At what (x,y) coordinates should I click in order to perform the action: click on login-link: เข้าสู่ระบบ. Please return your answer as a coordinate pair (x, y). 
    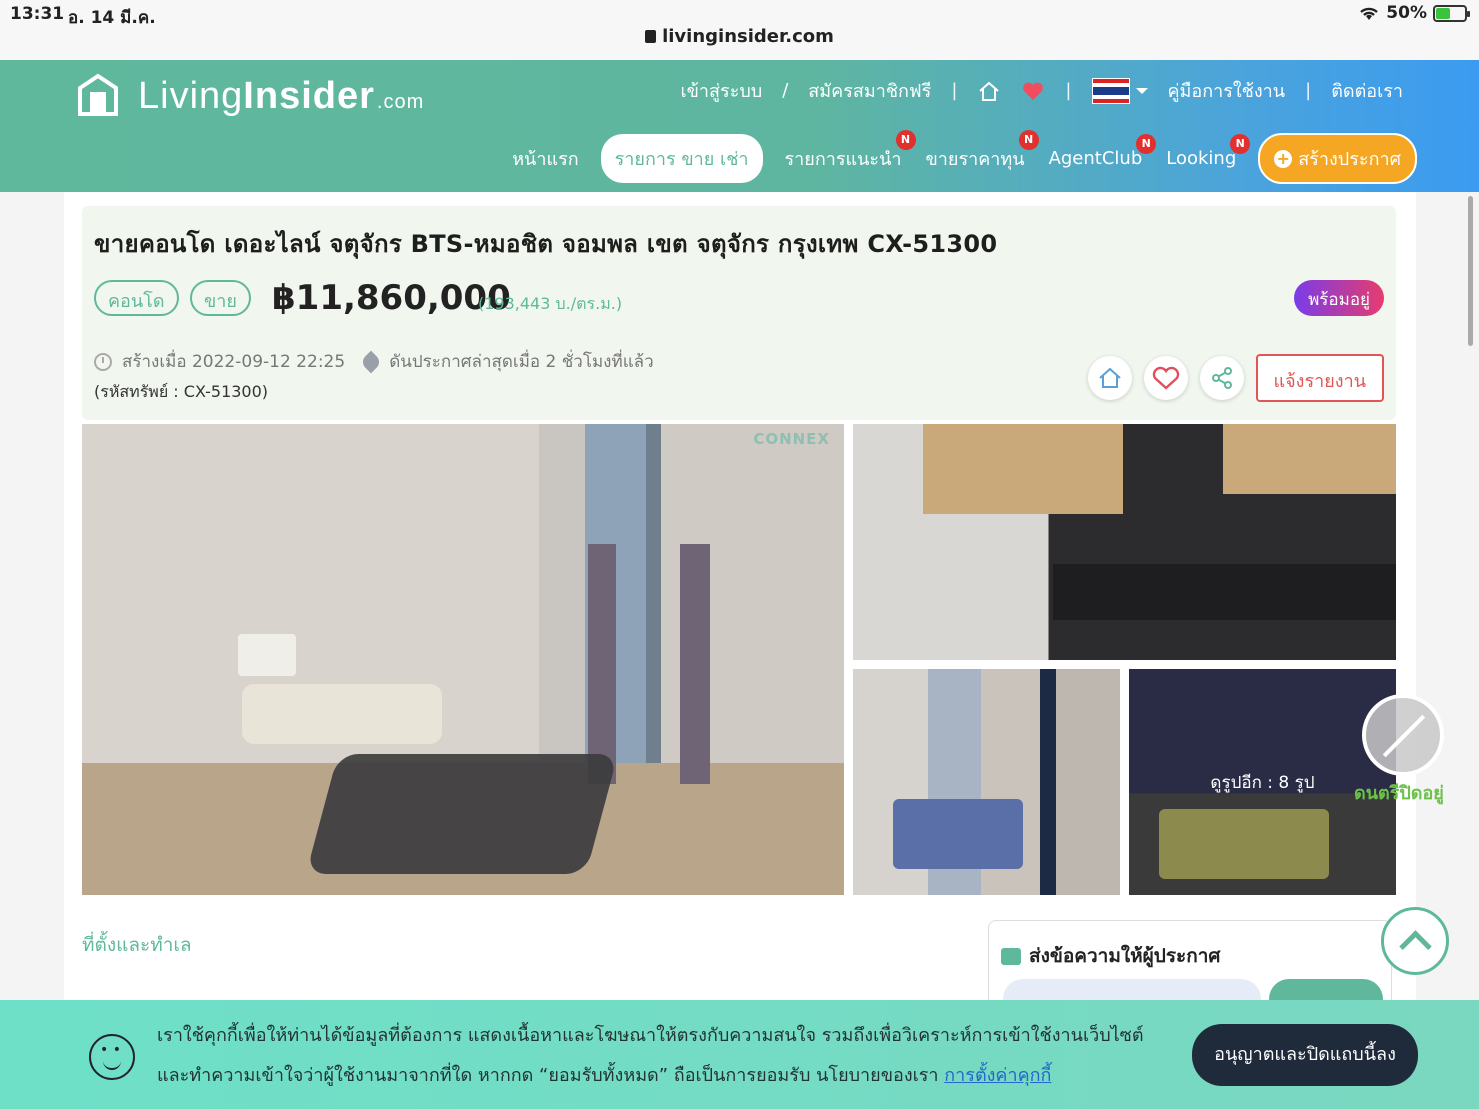
    Looking at the image, I should click on (721, 90).